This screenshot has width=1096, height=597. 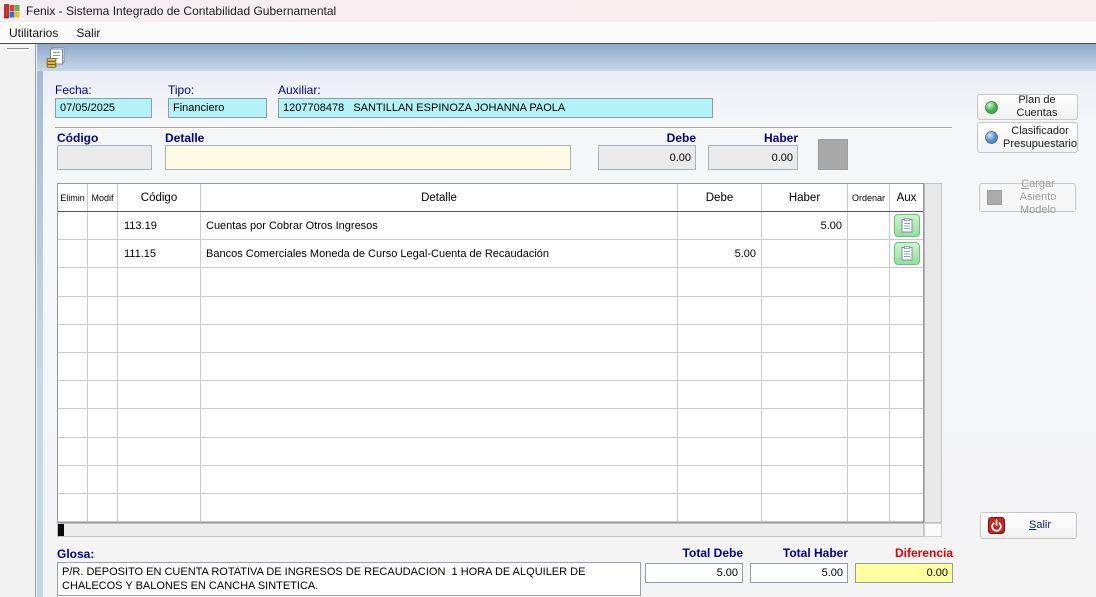 I want to click on add-entry-button, so click(x=833, y=154).